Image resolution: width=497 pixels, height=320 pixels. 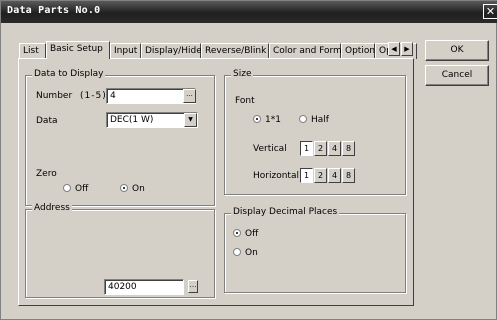 I want to click on tab-display-hide: Display/Hide, so click(x=171, y=51).